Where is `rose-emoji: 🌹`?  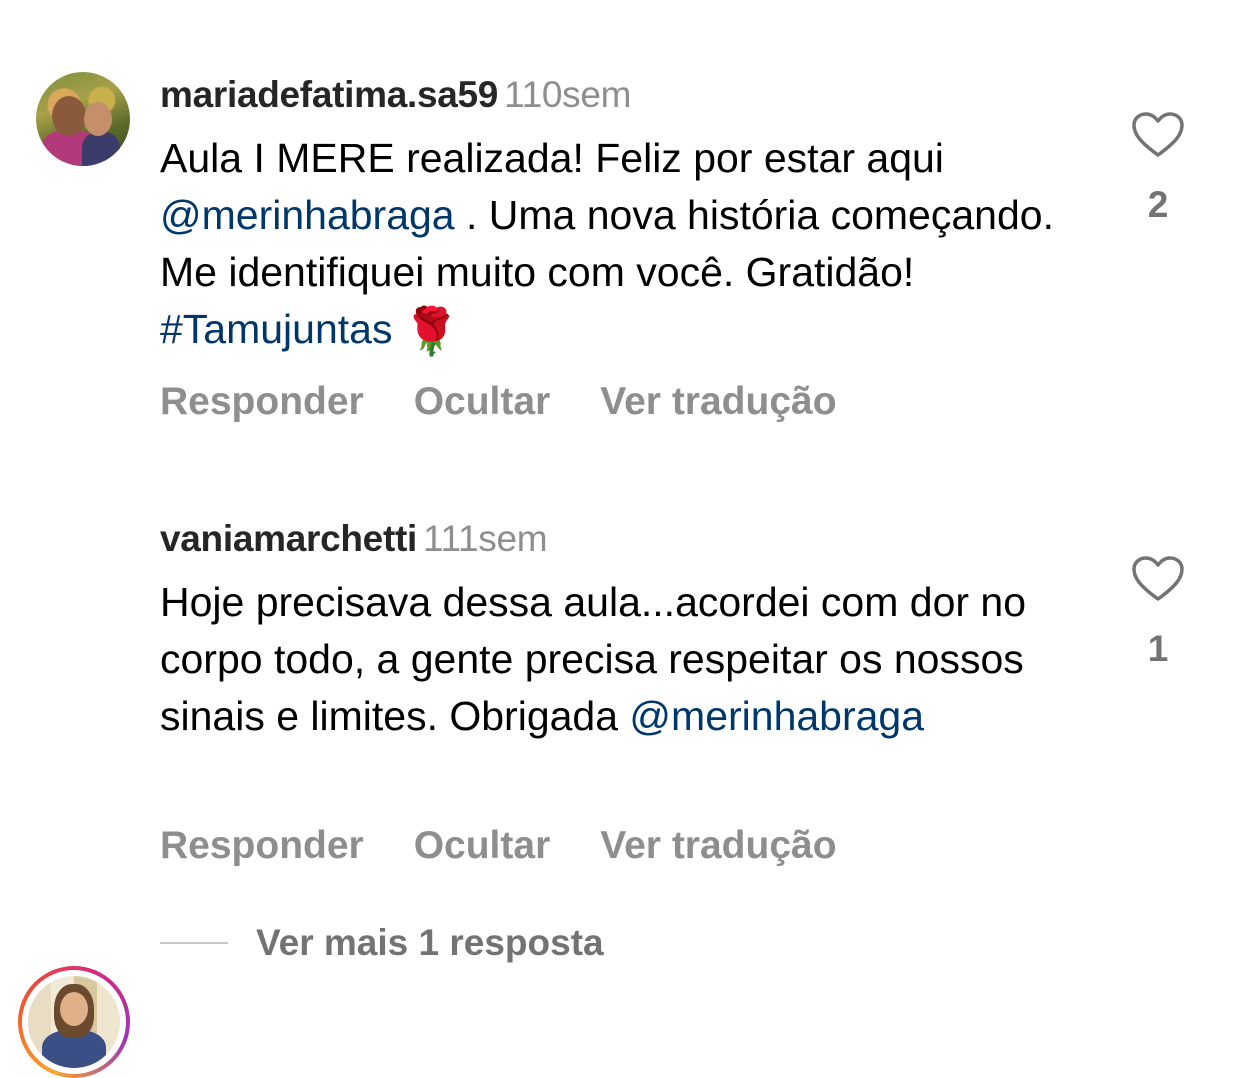 rose-emoji: 🌹 is located at coordinates (431, 331).